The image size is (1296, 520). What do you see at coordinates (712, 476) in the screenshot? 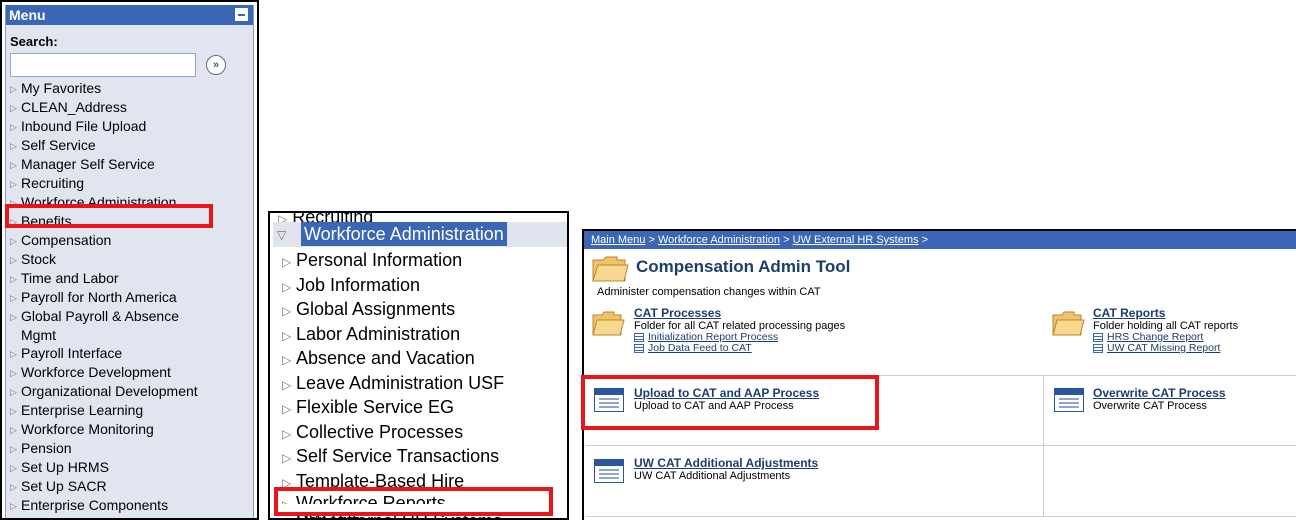
I see `uw-cat-additional-adjustments-desc: UW CAT Additional Adjustments` at bounding box center [712, 476].